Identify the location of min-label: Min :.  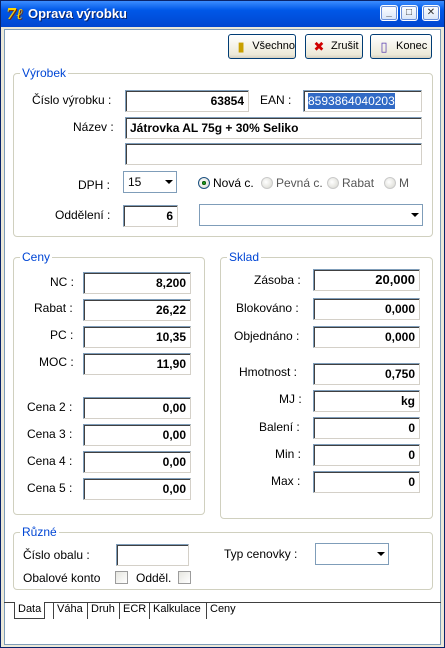
(288, 454).